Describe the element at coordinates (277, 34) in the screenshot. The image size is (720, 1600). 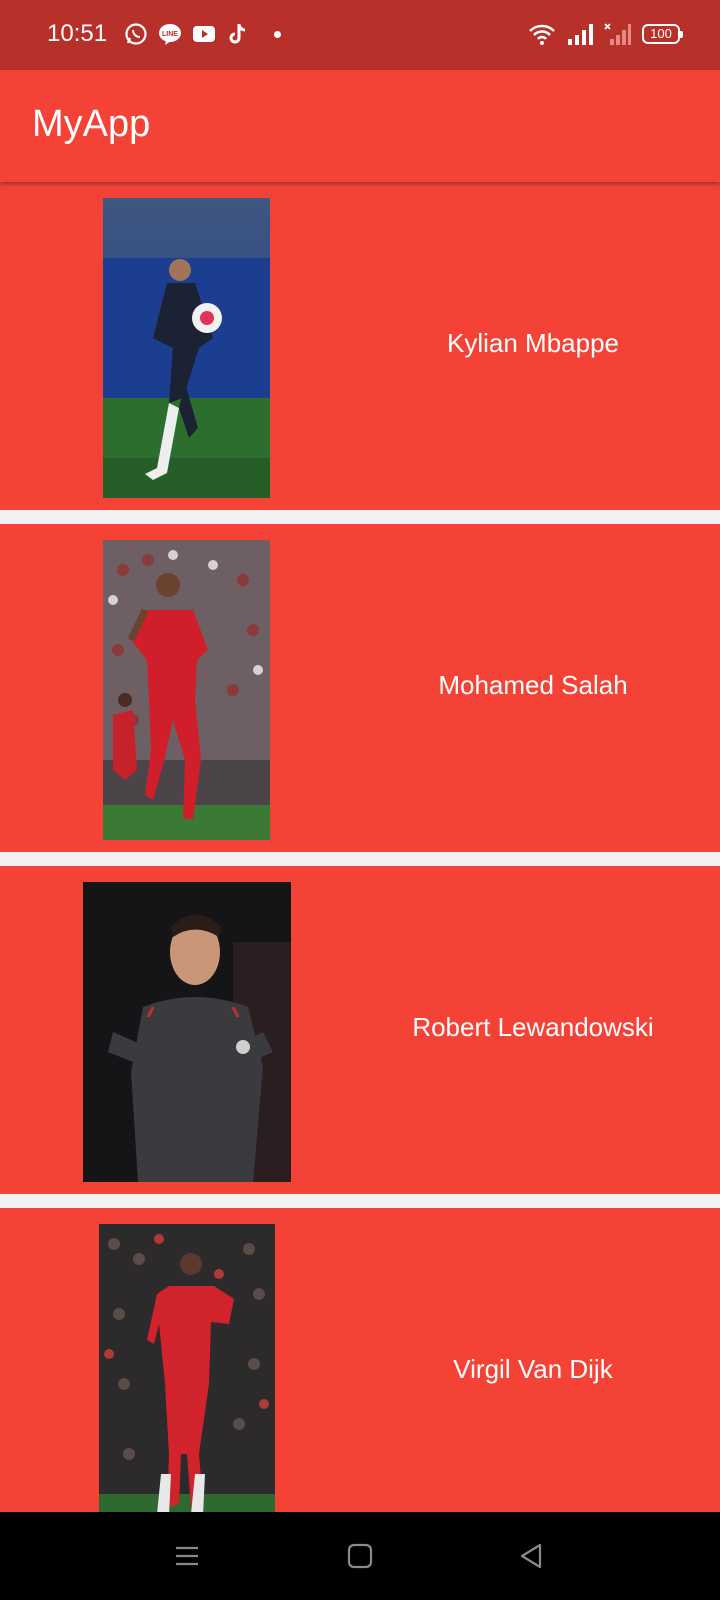
I see `notification-dot-icon` at that location.